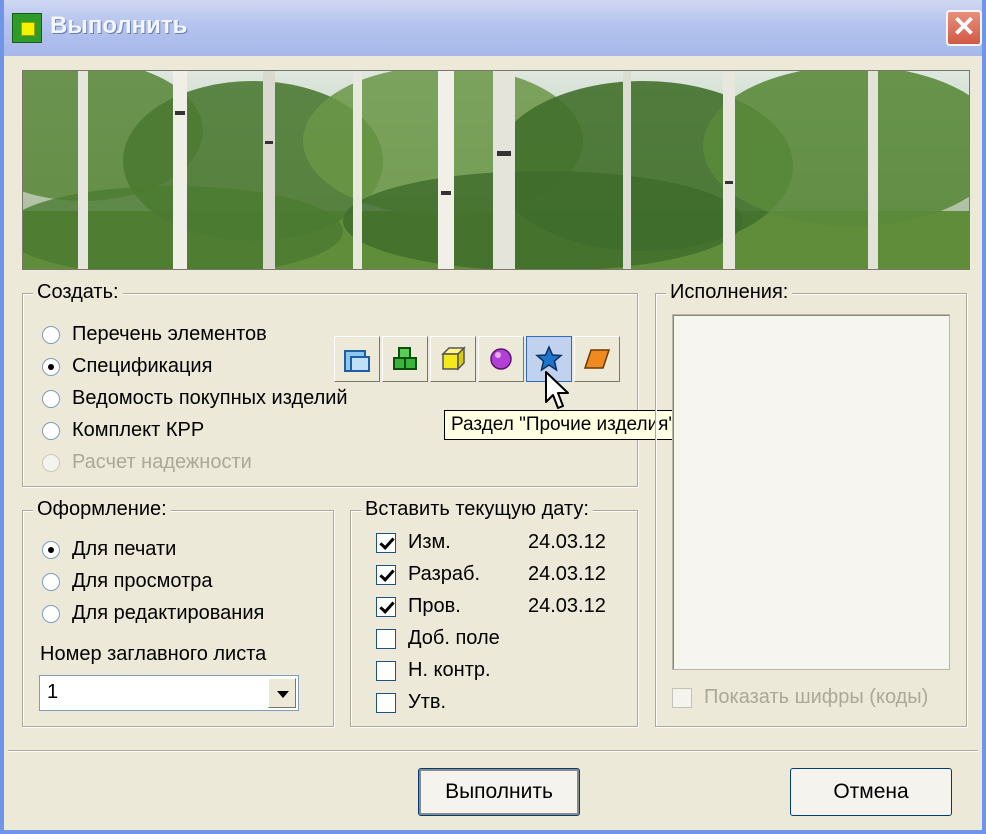  I want to click on radio-for-edit: Для редактирования, so click(153, 613).